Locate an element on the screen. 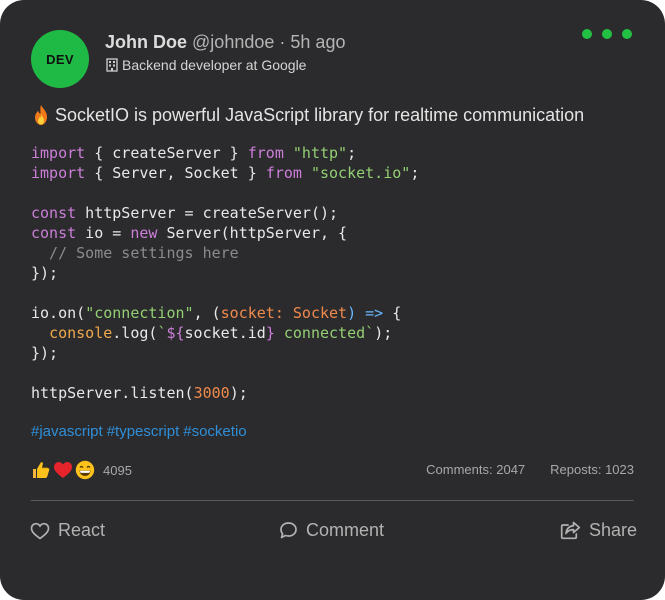 The width and height of the screenshot is (665, 600). hashtag-link: #socketio is located at coordinates (214, 432).